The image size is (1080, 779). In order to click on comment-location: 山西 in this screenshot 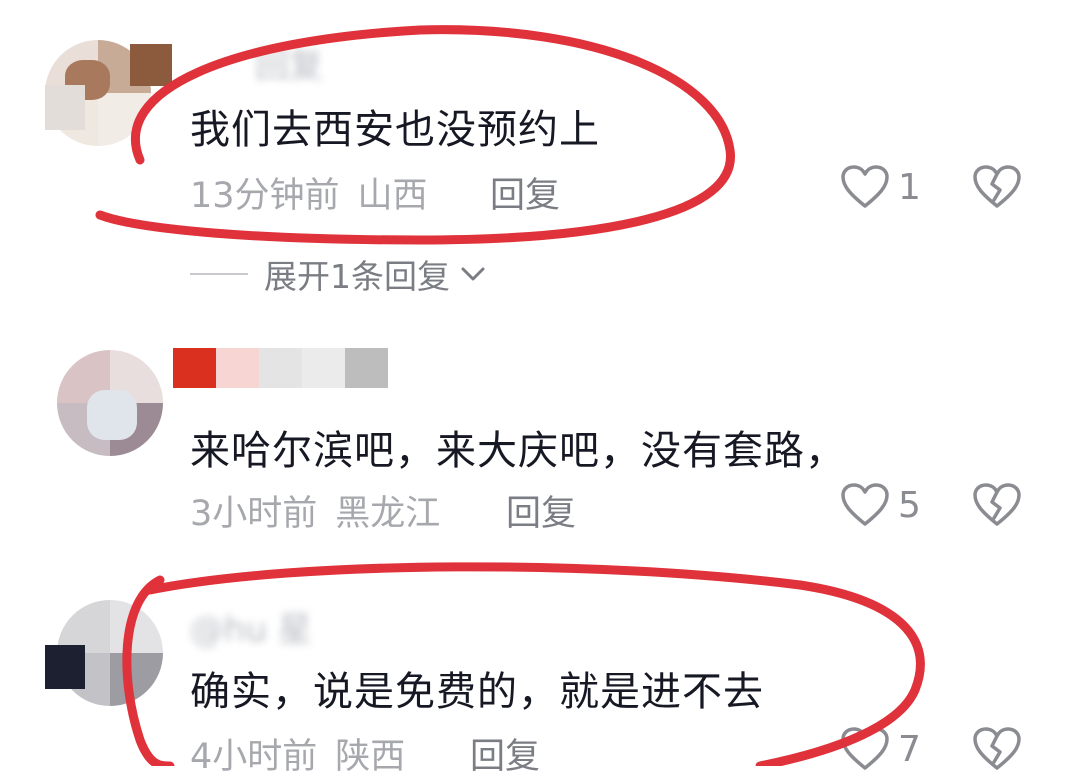, I will do `click(392, 196)`.